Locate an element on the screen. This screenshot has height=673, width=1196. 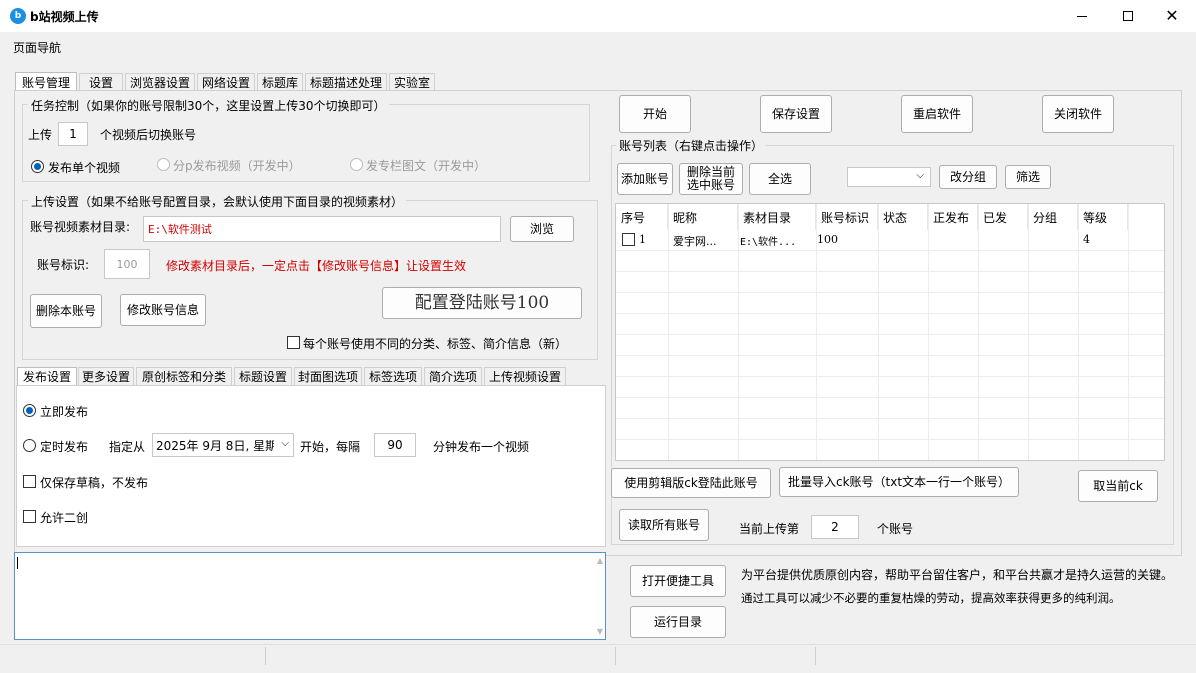
close-icon: ✕ is located at coordinates (1172, 15).